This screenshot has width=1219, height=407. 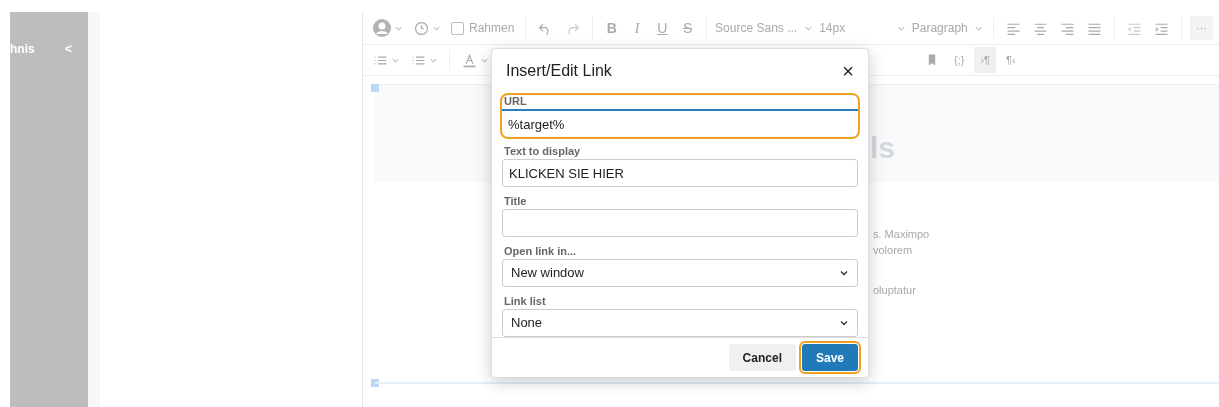 What do you see at coordinates (421, 28) in the screenshot?
I see `clock-icon` at bounding box center [421, 28].